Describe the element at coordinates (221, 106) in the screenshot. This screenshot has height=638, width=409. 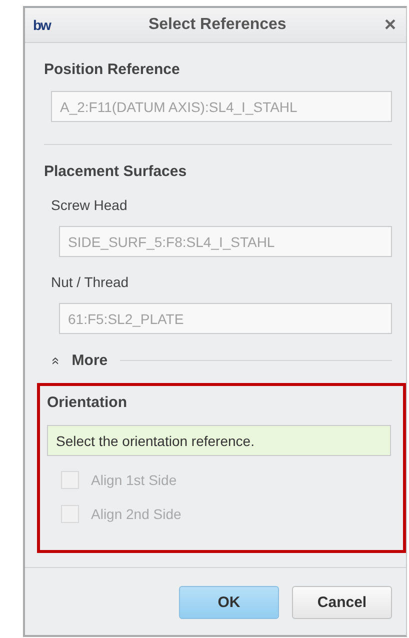
I see `reference-field: A_2:F11(DATUM AXIS):SL4_I_STAHL` at that location.